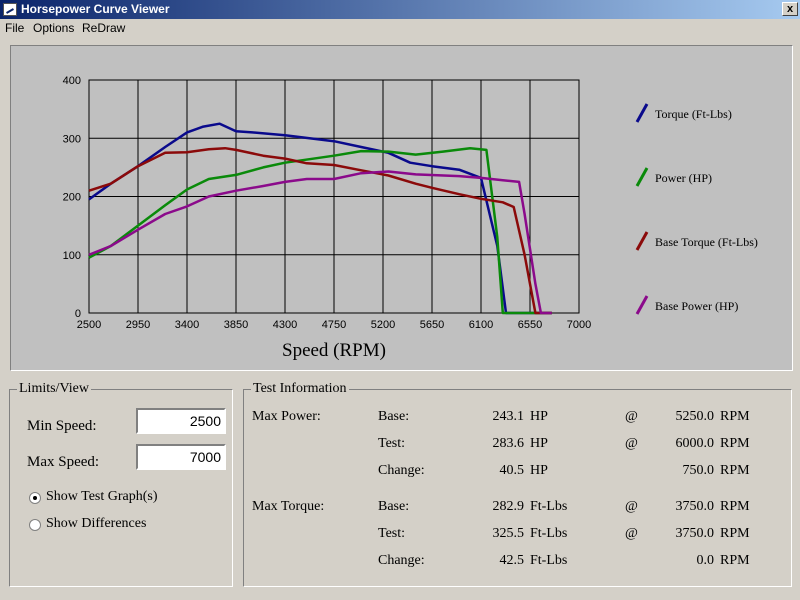 The image size is (800, 600). What do you see at coordinates (508, 533) in the screenshot?
I see `row-value: 325.5` at bounding box center [508, 533].